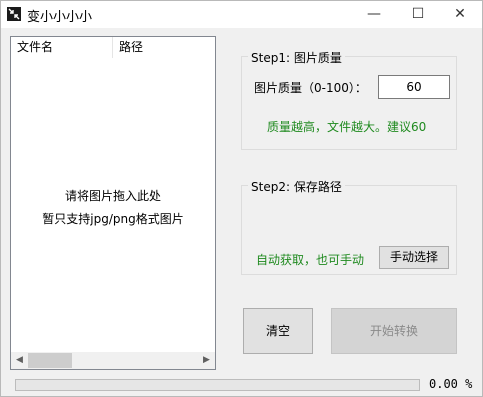  I want to click on step1-title: Step1: 图片质量, so click(296, 57).